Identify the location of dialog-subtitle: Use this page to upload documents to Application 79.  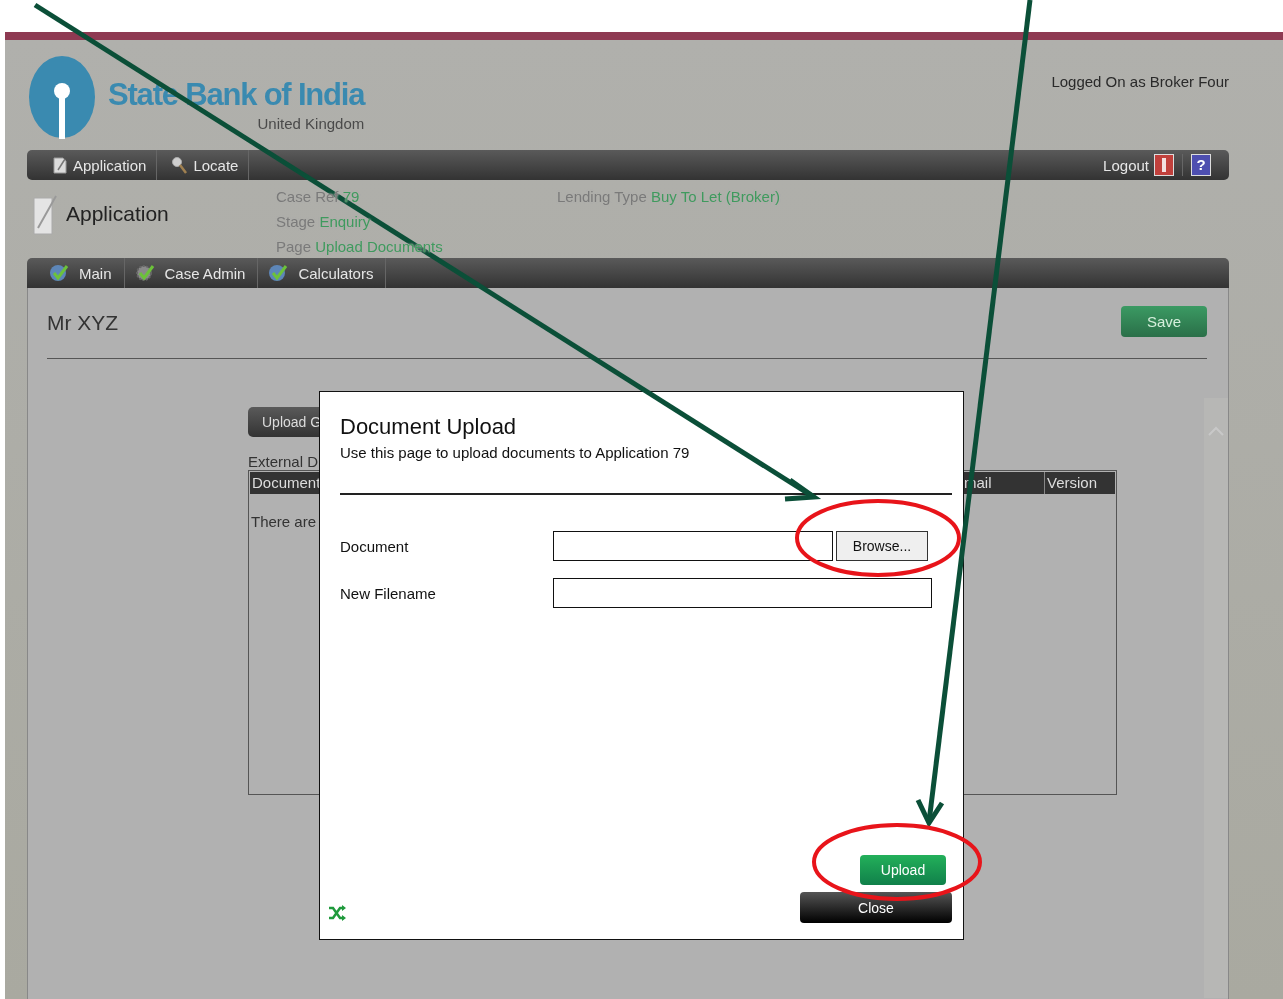
(515, 452).